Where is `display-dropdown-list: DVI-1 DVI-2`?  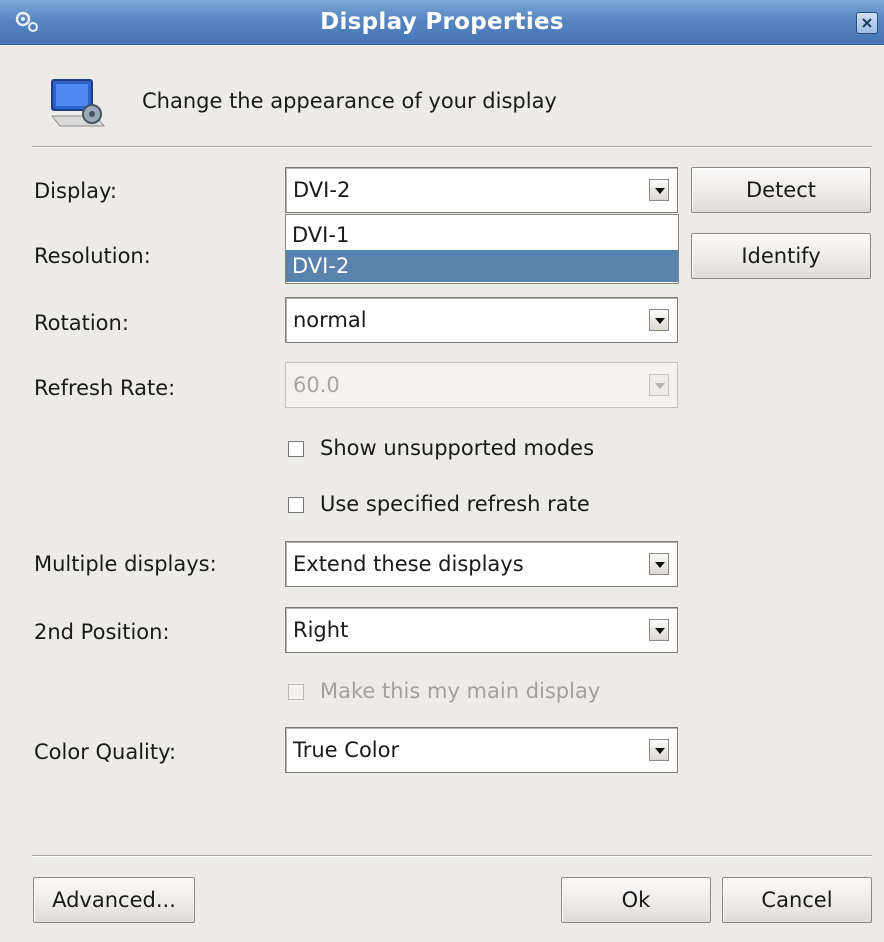 display-dropdown-list: DVI-1 DVI-2 is located at coordinates (482, 249).